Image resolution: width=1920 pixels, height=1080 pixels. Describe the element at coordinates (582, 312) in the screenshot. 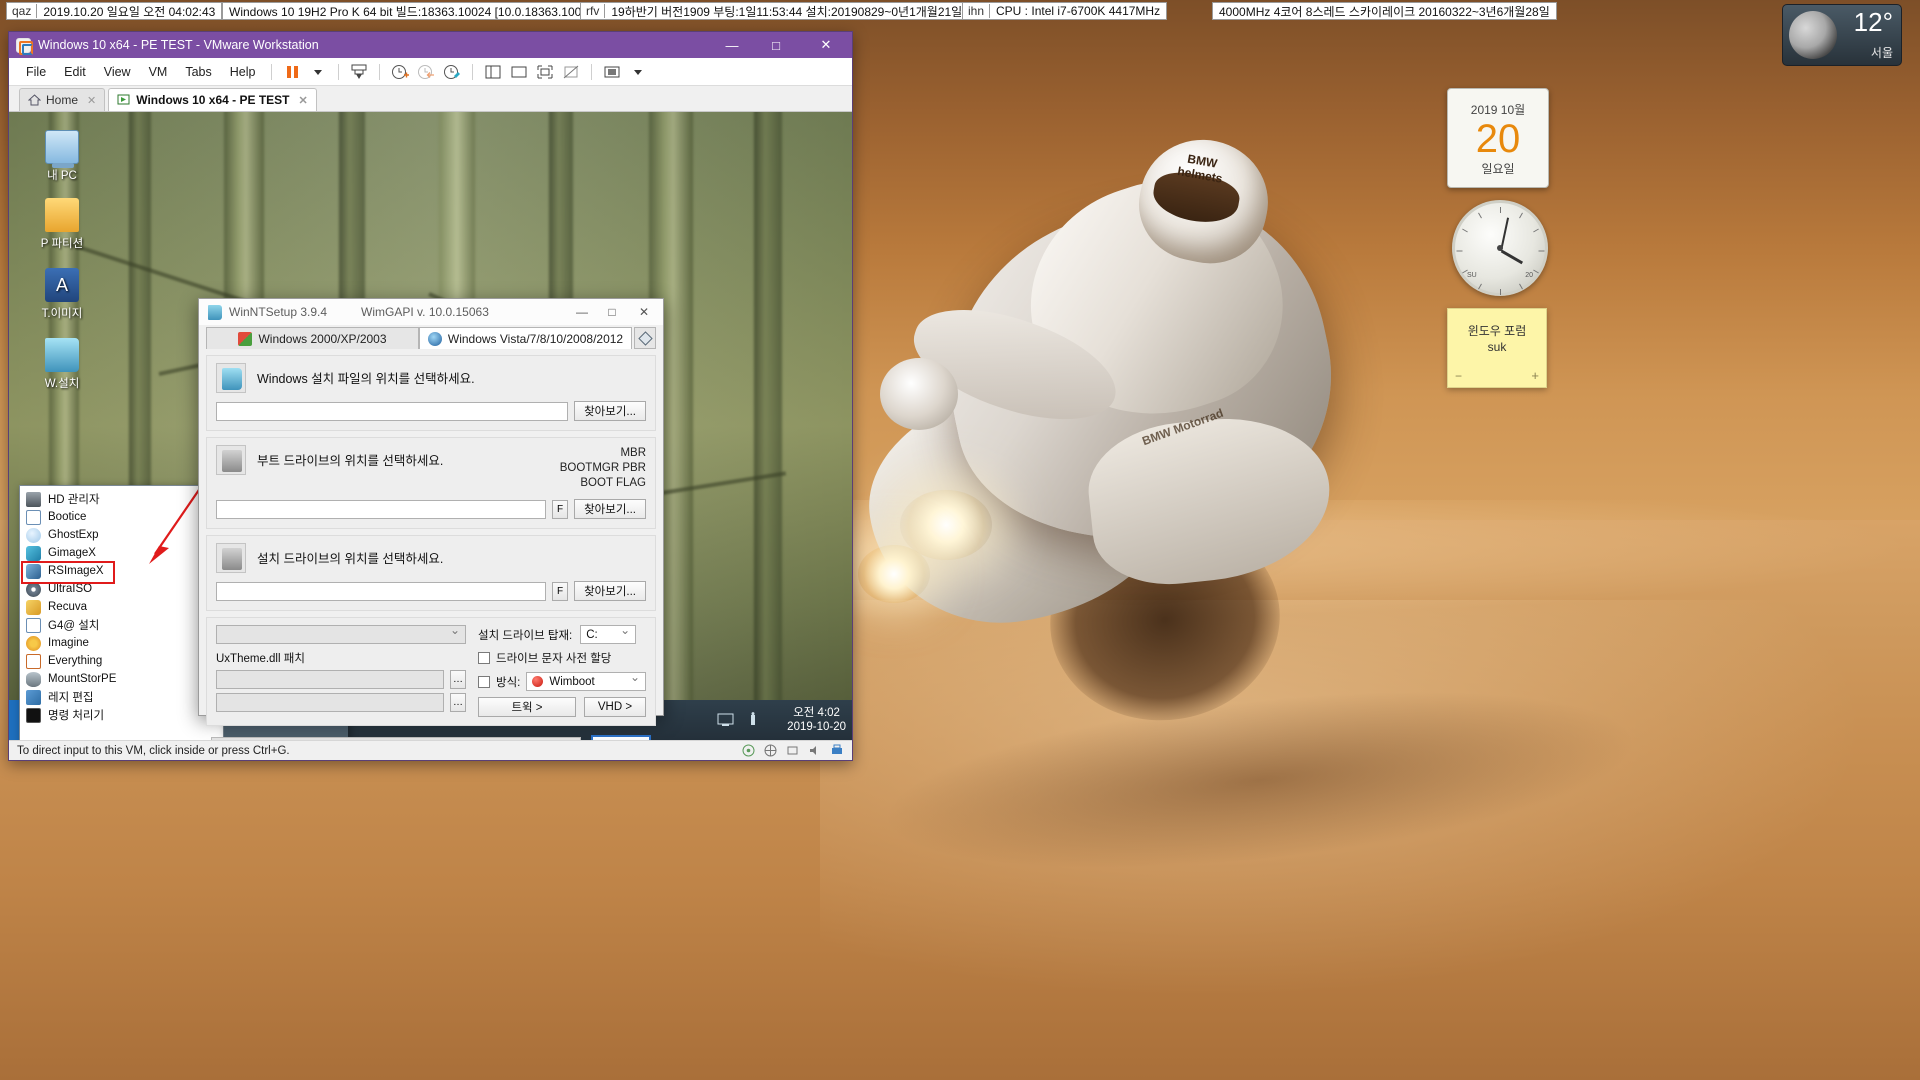

I see `winntsetup-minimize-button: —` at that location.